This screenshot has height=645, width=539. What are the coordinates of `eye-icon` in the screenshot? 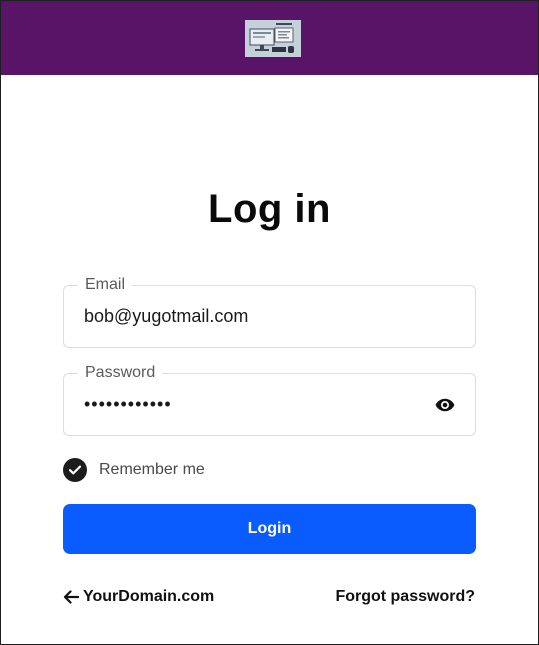 It's located at (445, 405).